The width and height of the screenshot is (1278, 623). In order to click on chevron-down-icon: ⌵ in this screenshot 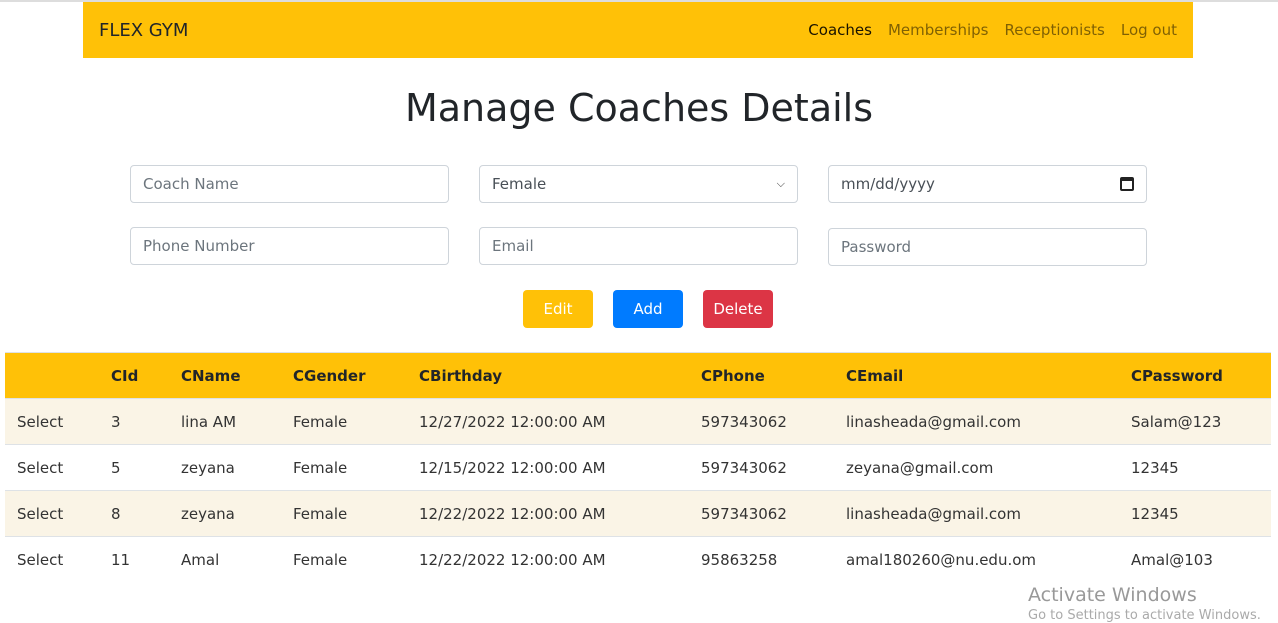, I will do `click(780, 183)`.